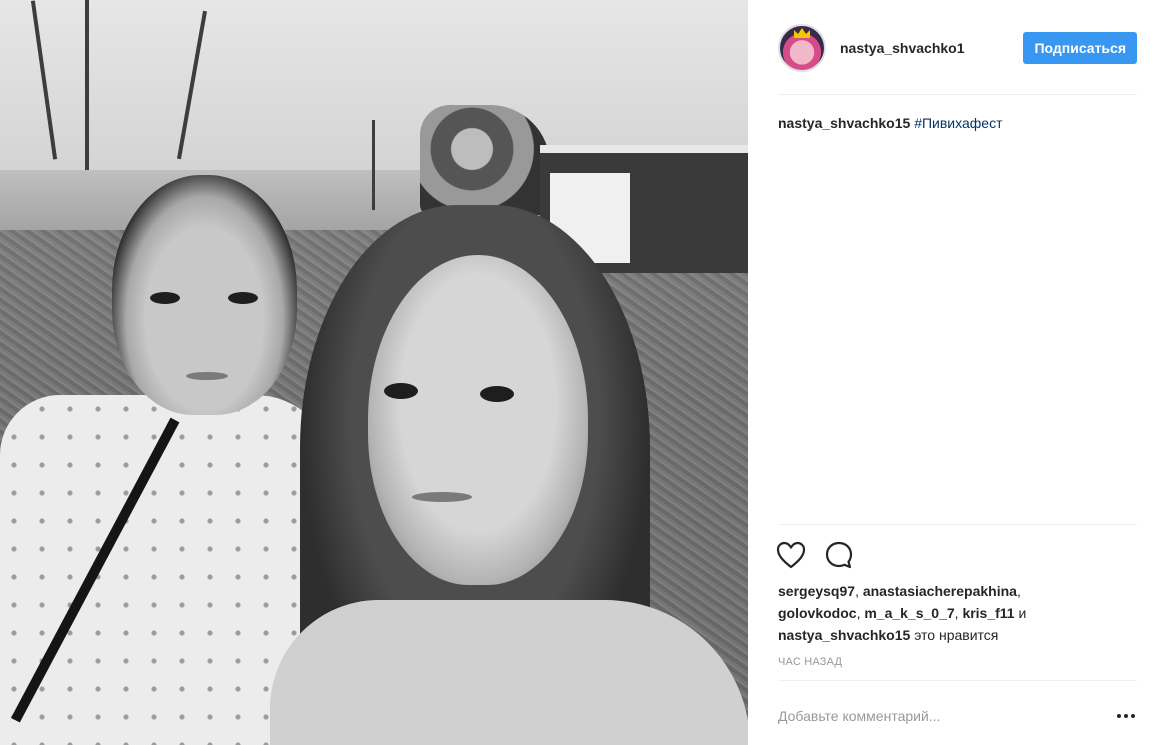 The width and height of the screenshot is (1166, 745). I want to click on comment-divider, so click(957, 680).